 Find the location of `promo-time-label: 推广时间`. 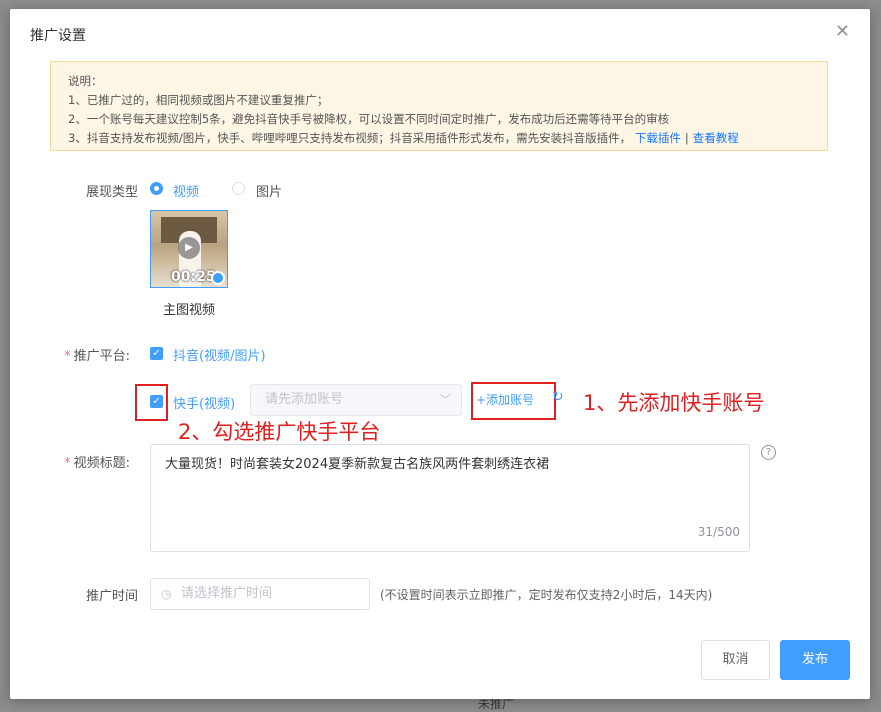

promo-time-label: 推广时间 is located at coordinates (111, 596).